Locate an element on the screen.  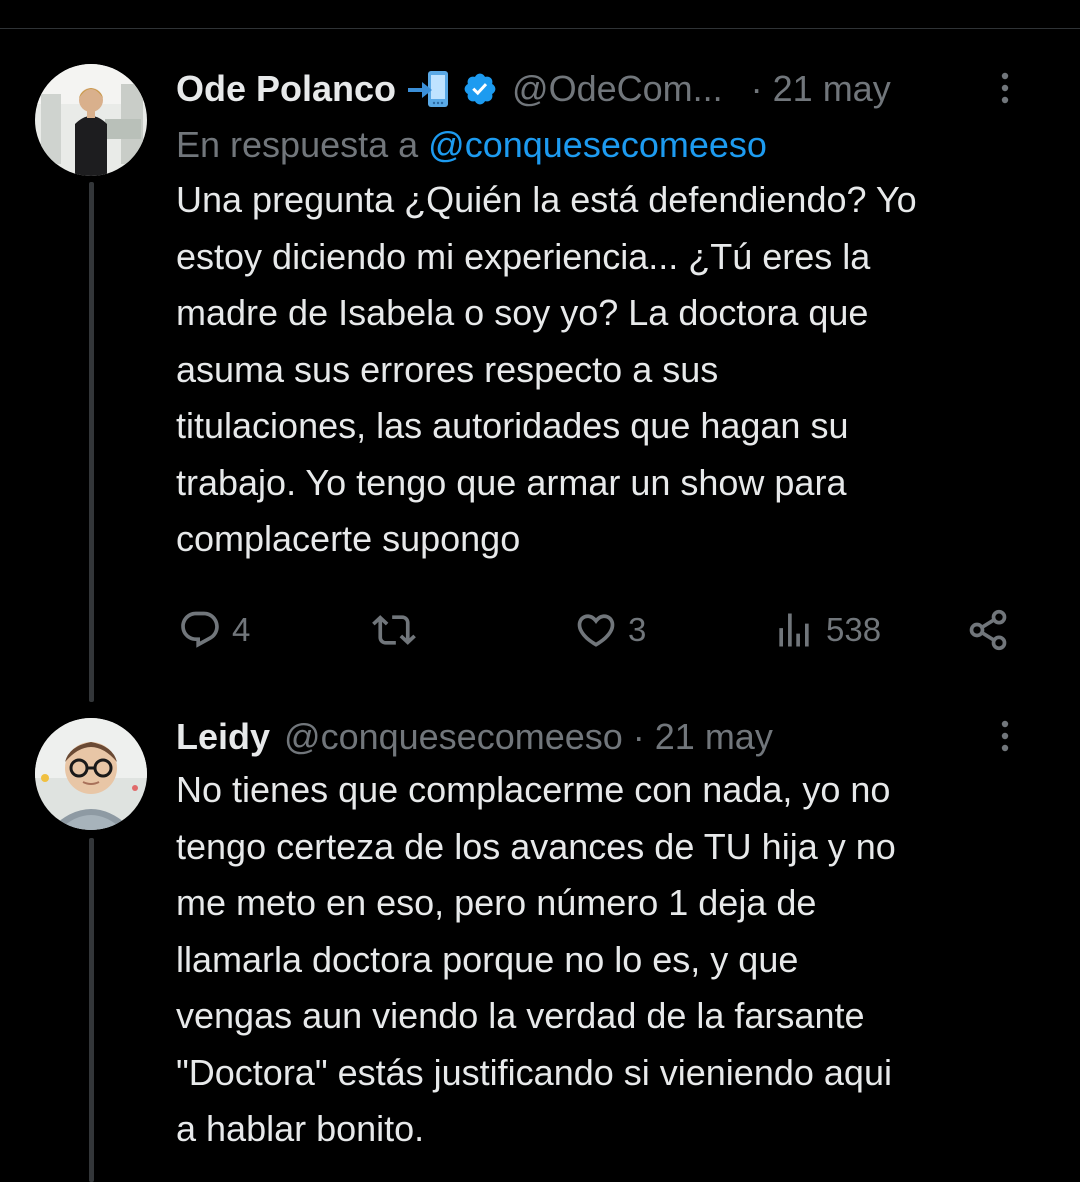
views-count: 538 is located at coordinates (854, 629).